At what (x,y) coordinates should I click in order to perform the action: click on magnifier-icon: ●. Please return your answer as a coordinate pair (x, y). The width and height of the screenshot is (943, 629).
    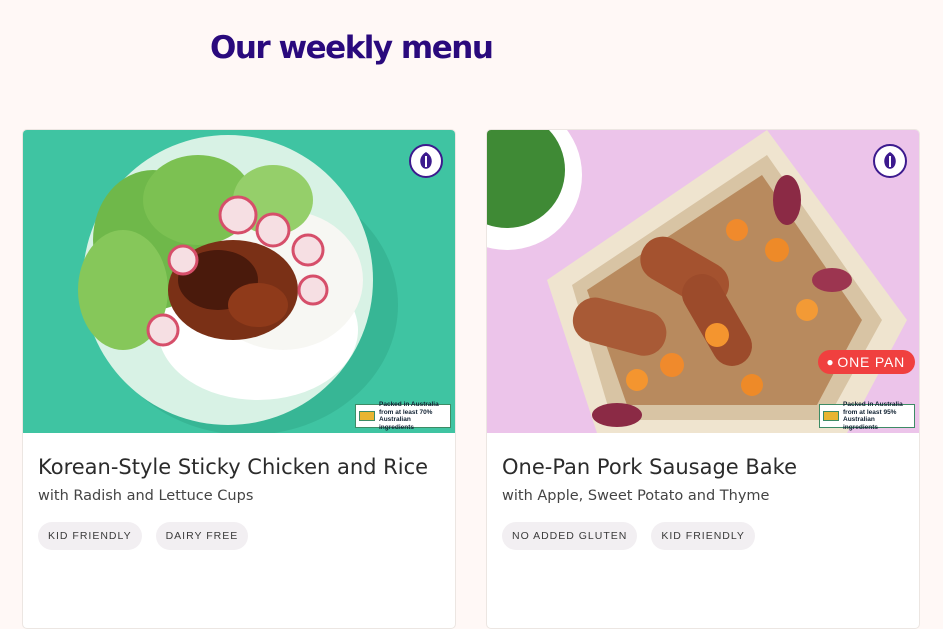
    Looking at the image, I should click on (830, 362).